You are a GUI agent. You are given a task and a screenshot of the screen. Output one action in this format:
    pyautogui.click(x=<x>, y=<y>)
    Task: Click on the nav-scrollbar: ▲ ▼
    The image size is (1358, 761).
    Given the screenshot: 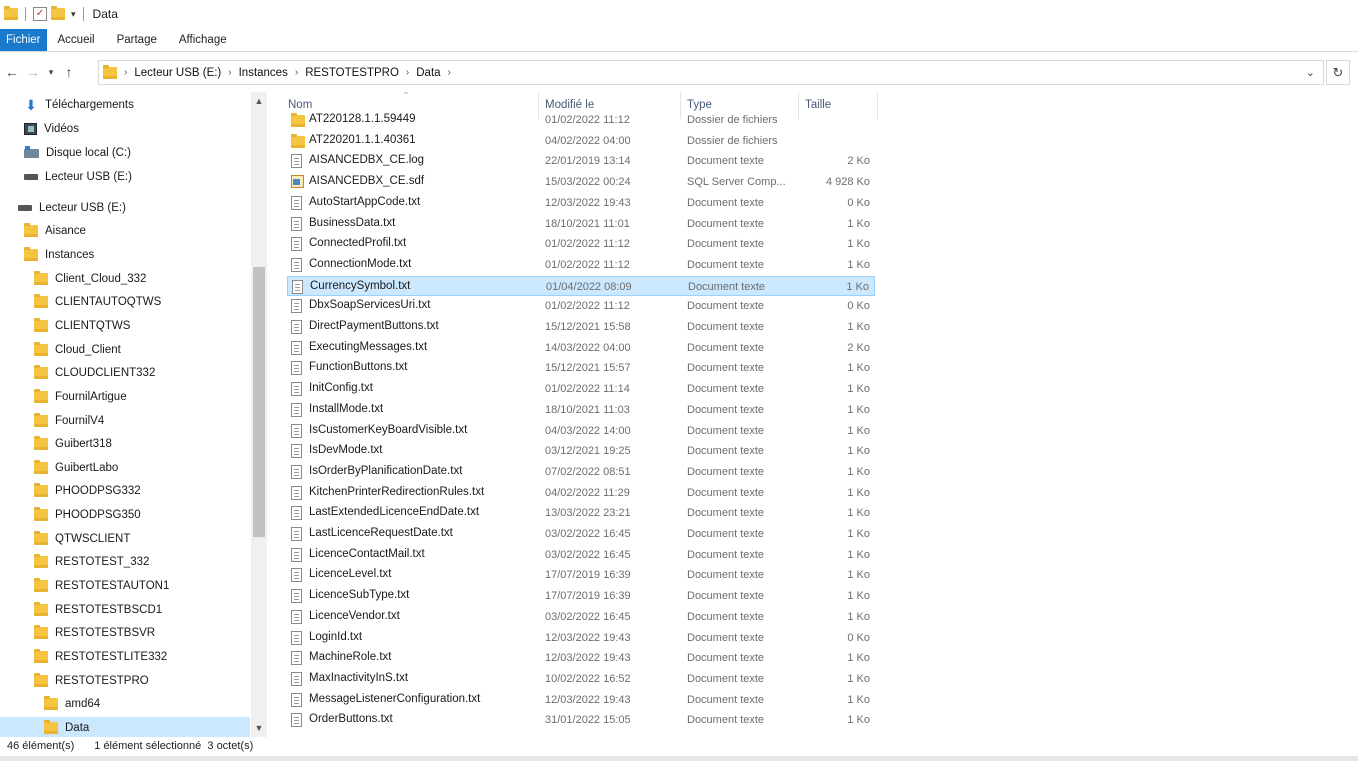 What is the action you would take?
    pyautogui.click(x=259, y=414)
    